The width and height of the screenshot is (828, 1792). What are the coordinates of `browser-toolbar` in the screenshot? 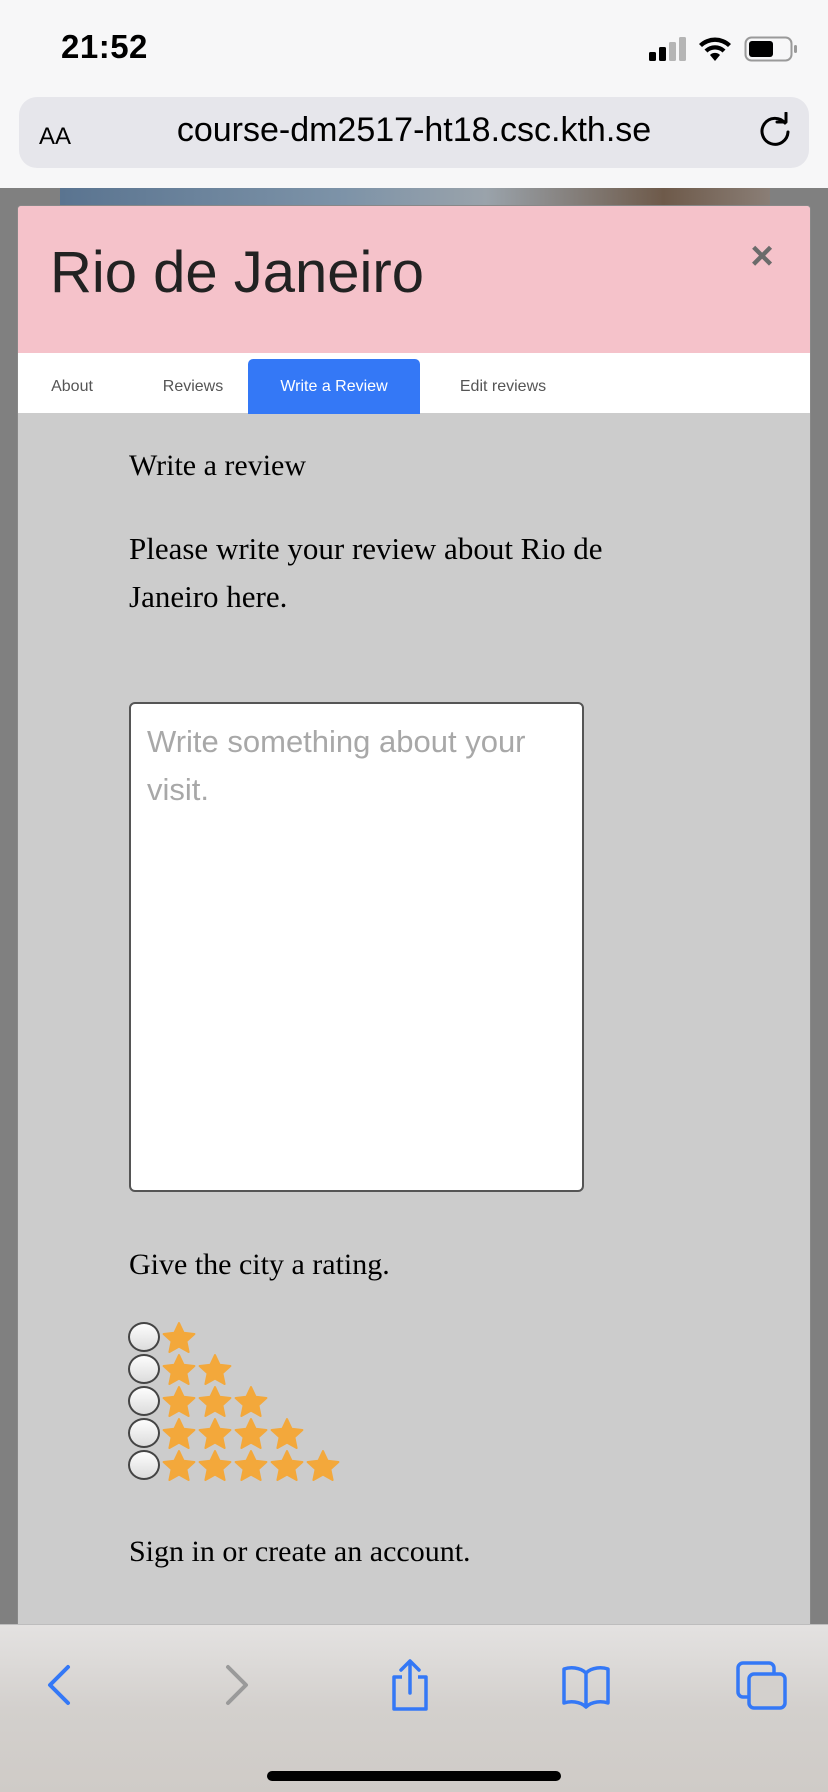 It's located at (414, 1708).